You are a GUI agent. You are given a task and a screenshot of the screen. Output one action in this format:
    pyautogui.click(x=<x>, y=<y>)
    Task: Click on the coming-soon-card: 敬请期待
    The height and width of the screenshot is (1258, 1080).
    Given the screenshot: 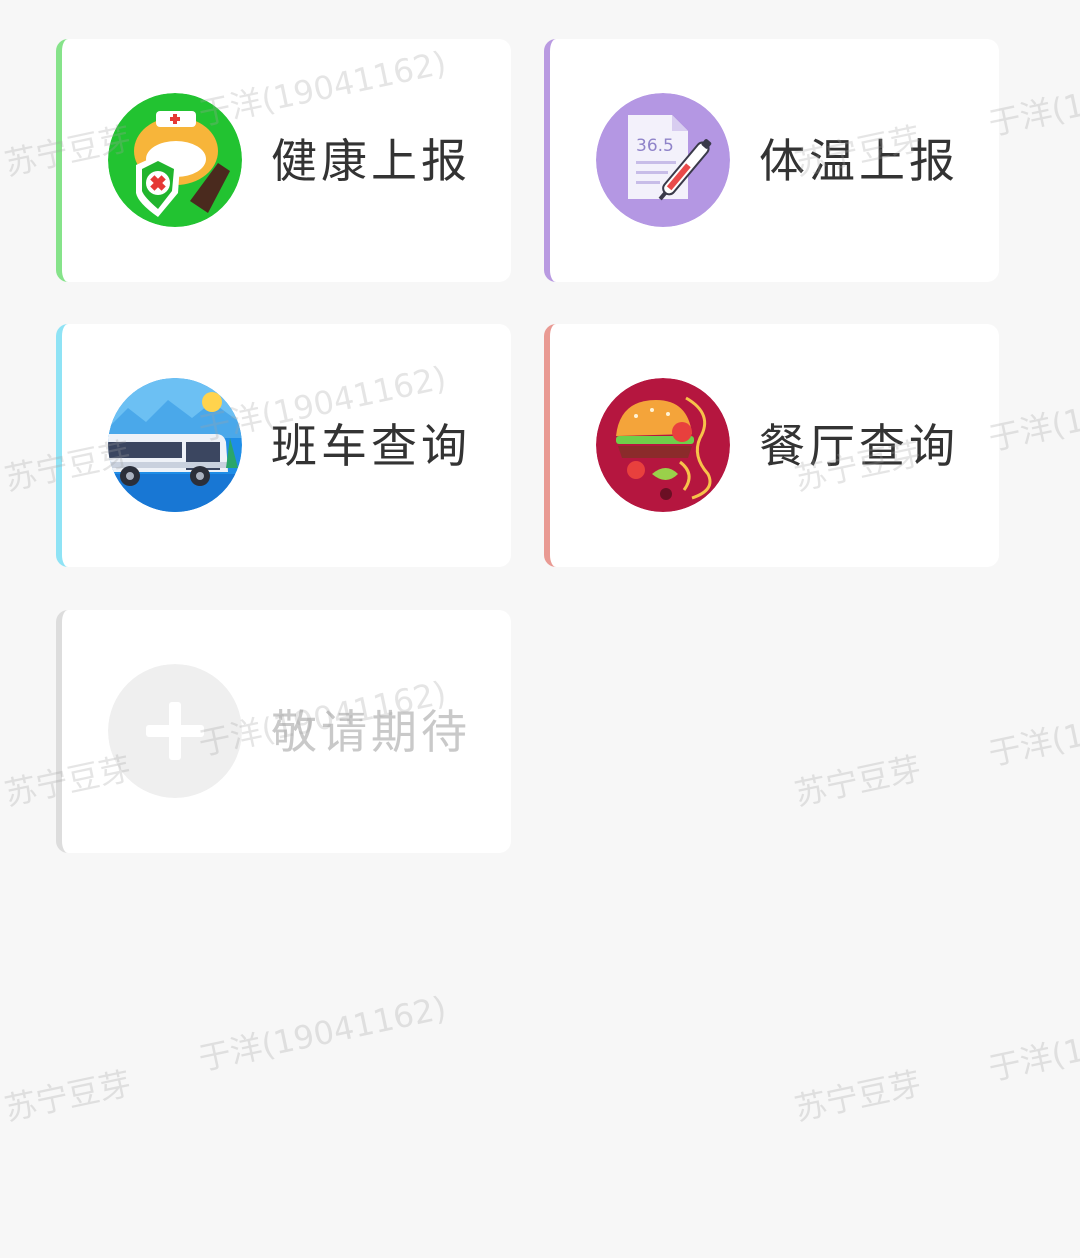 What is the action you would take?
    pyautogui.click(x=283, y=731)
    